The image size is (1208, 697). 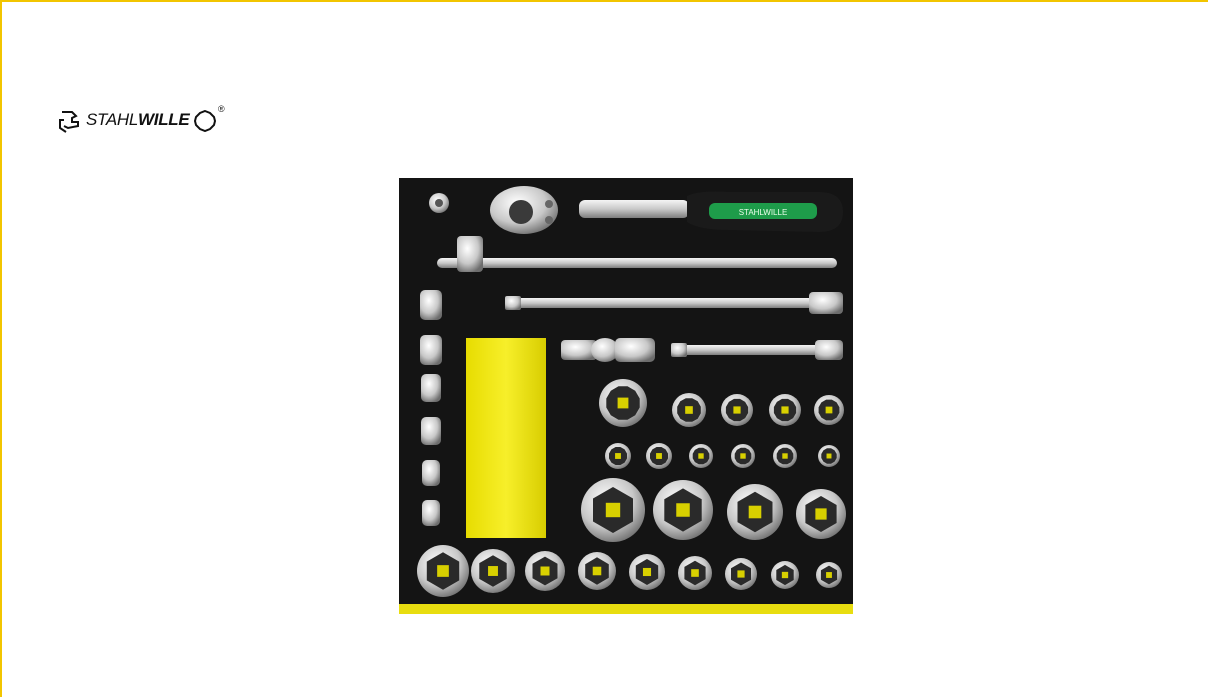 I want to click on universal-joint, so click(x=608, y=350).